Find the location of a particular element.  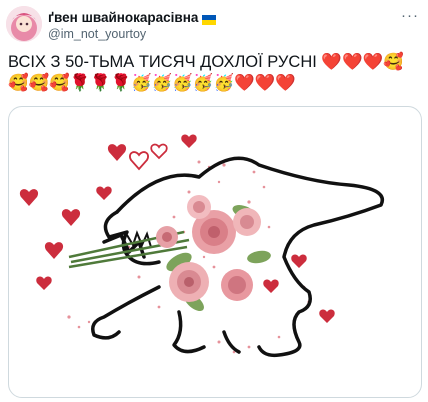

ukraine-flag-icon is located at coordinates (209, 18).